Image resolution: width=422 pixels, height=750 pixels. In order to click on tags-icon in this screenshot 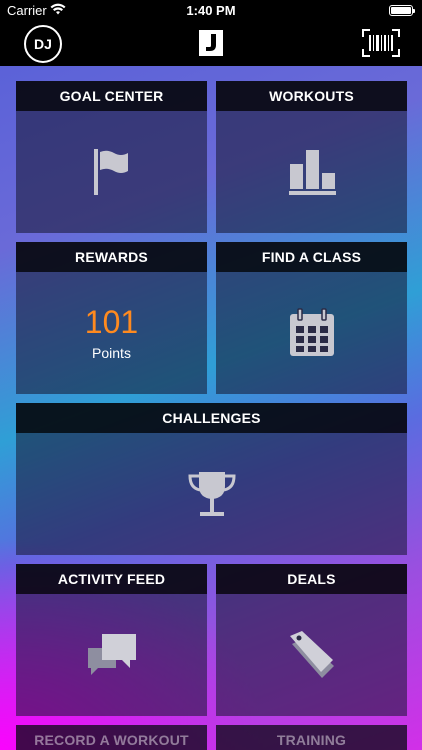, I will do `click(311, 654)`.